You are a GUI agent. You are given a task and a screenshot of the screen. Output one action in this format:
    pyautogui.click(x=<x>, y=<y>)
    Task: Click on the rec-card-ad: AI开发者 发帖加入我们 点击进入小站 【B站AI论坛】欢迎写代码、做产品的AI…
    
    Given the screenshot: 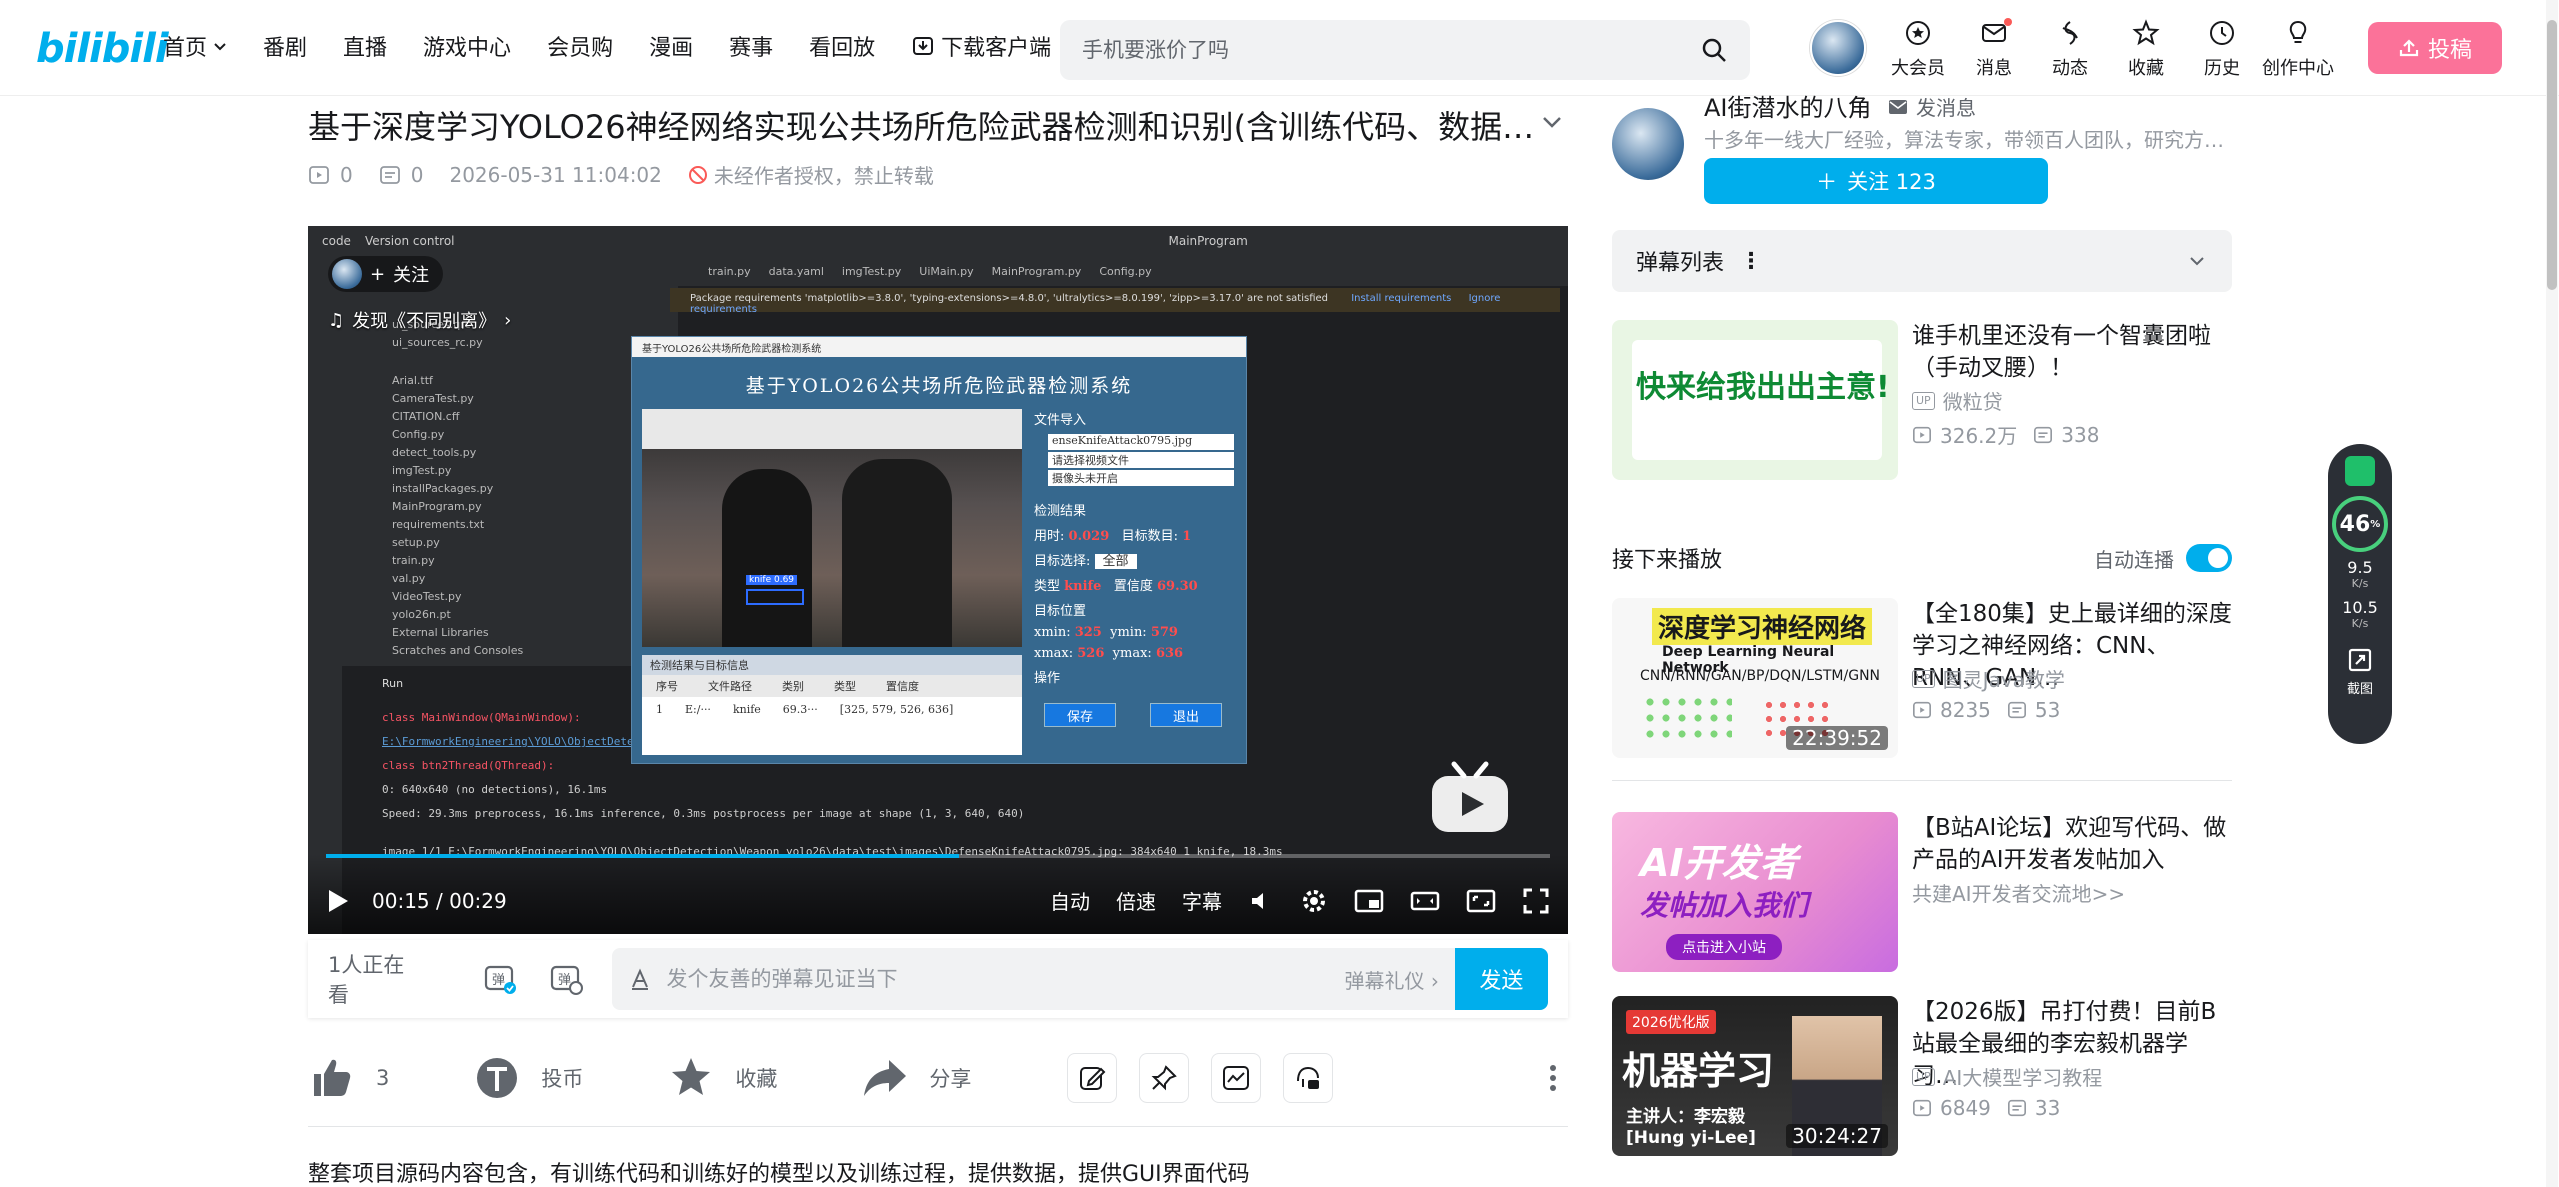 What is the action you would take?
    pyautogui.click(x=1922, y=892)
    